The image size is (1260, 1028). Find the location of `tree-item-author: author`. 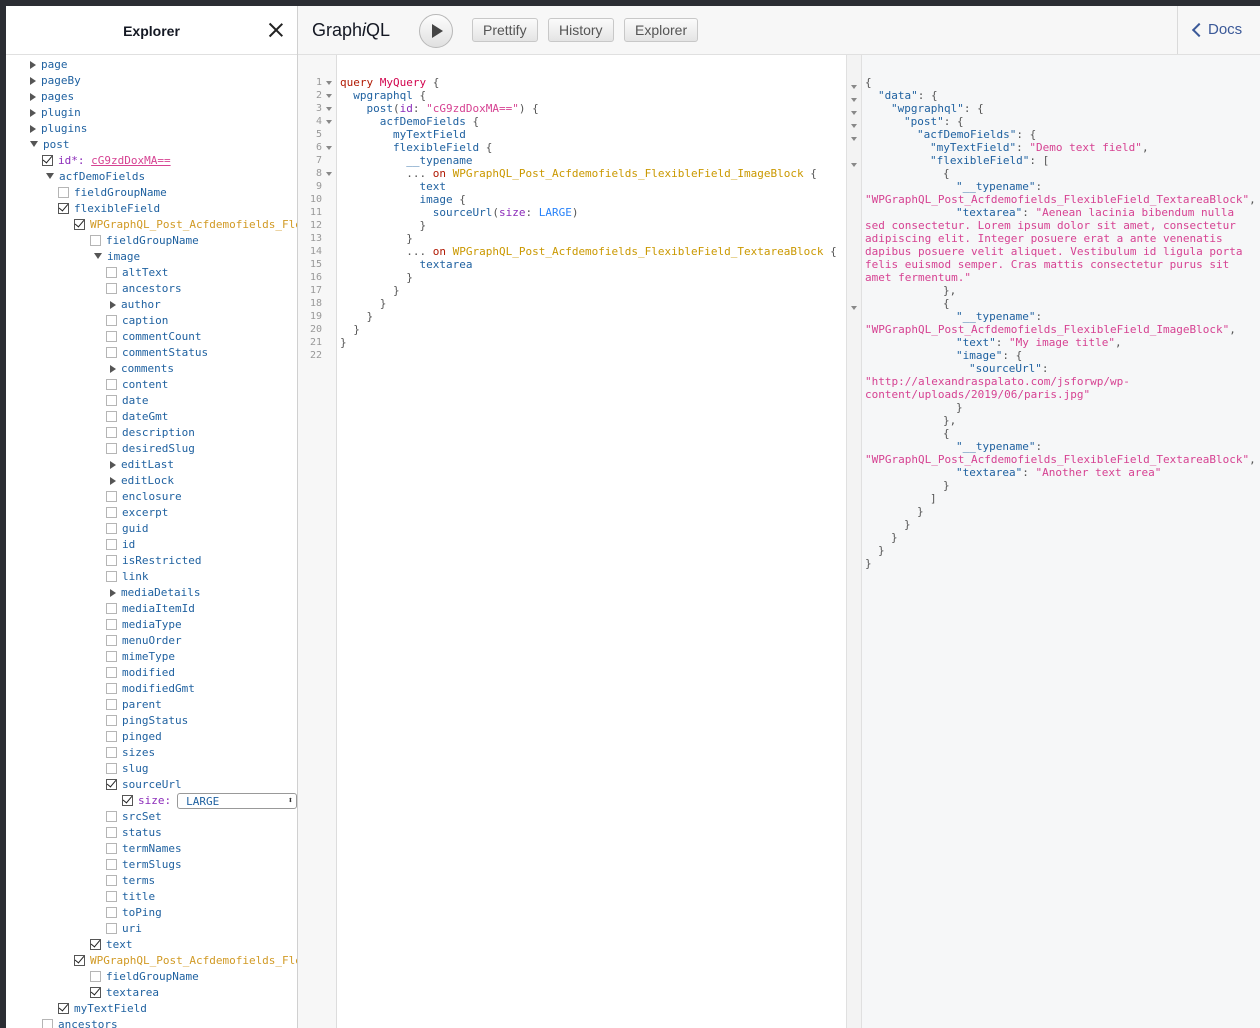

tree-item-author: author is located at coordinates (135, 305).